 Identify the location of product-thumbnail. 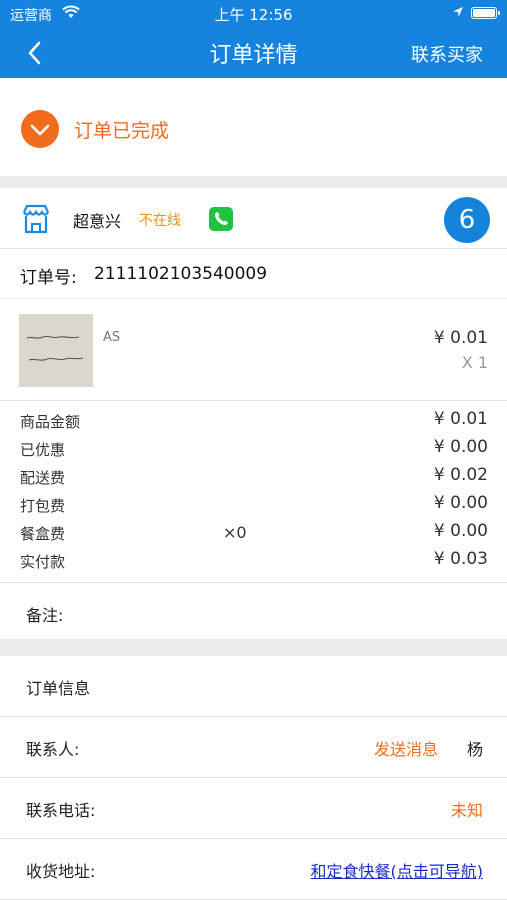
(56, 350).